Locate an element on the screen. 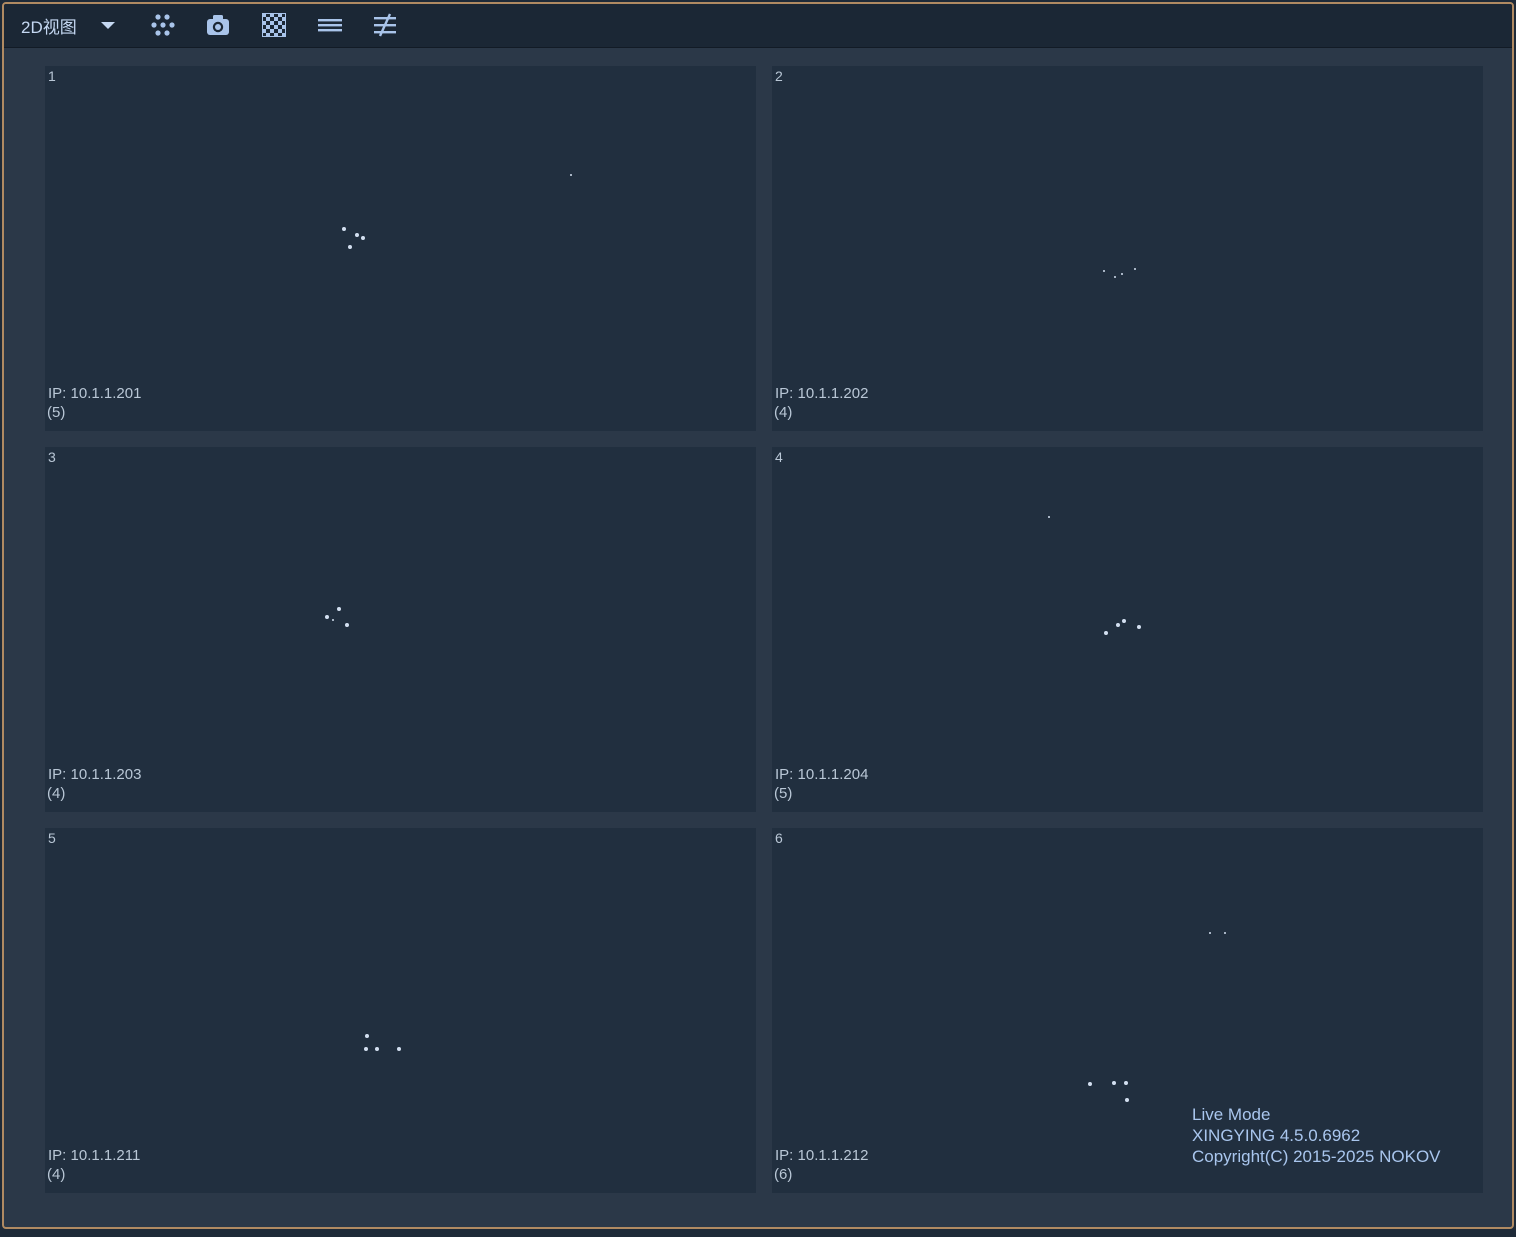 The image size is (1516, 1237). copyright-label: Copyright(C) 2015-2025 NOKOV is located at coordinates (1316, 1156).